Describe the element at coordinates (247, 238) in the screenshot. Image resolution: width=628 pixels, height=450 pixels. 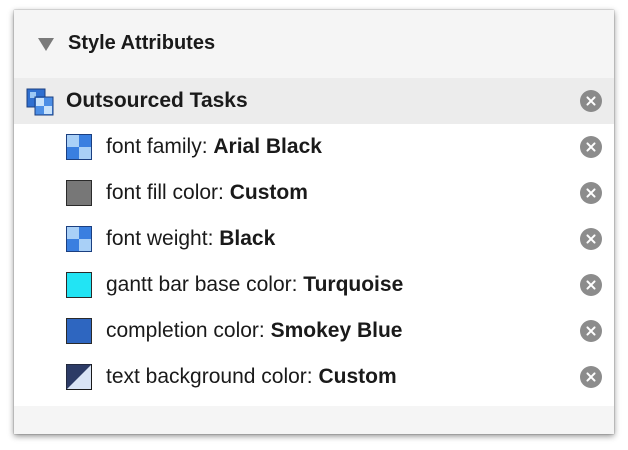
I see `attribute-value: Black` at that location.